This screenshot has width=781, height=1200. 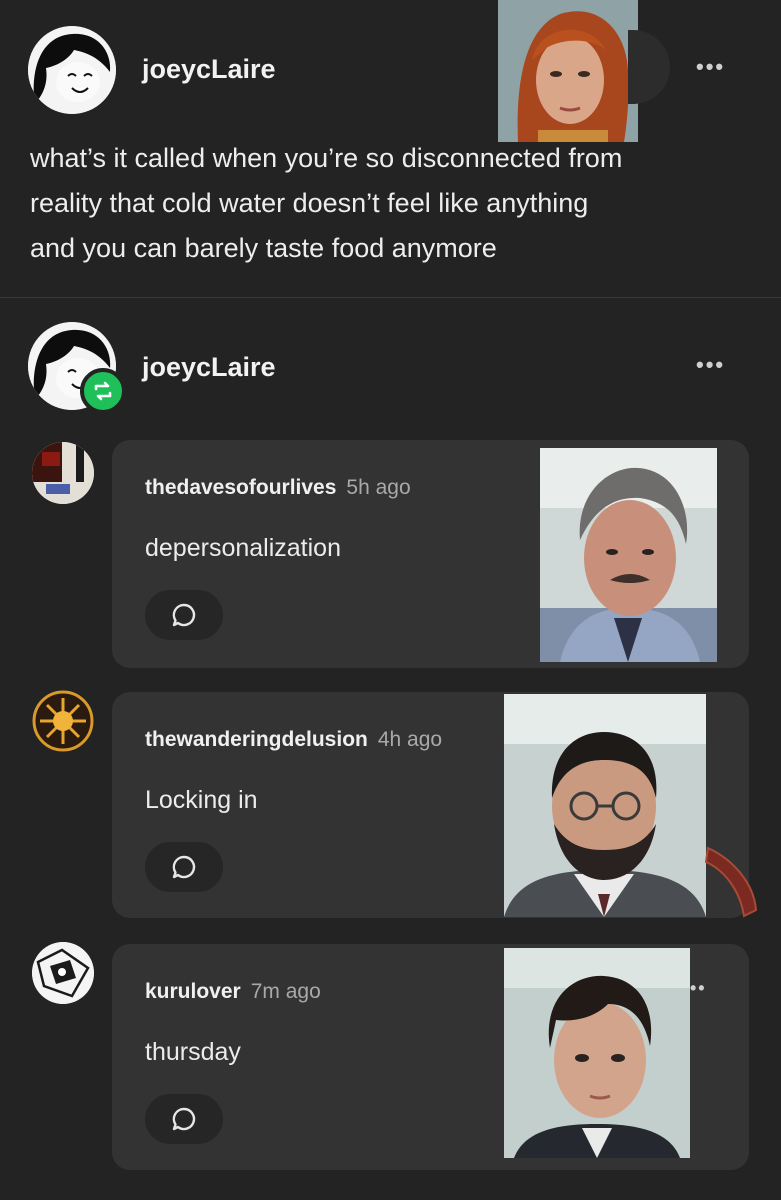 What do you see at coordinates (193, 991) in the screenshot?
I see `reply-username: kurulover` at bounding box center [193, 991].